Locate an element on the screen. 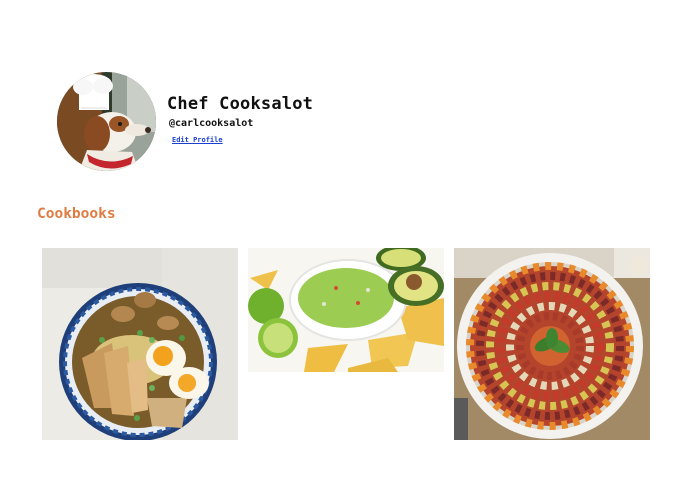  ramen-bowl-photo is located at coordinates (140, 344).